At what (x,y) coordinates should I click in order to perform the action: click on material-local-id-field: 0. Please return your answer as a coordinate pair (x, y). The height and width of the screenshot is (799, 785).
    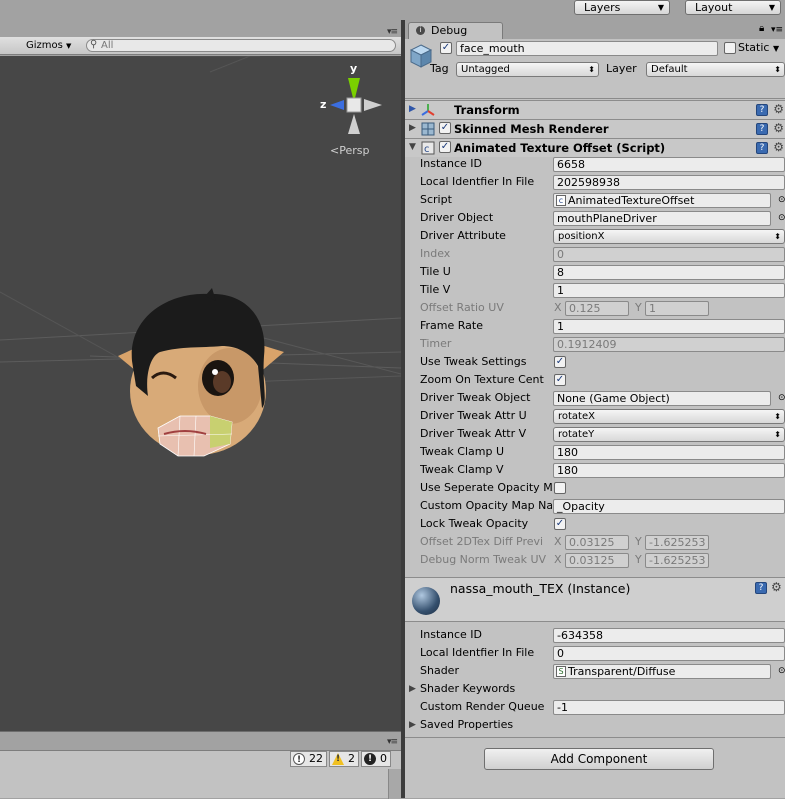
    Looking at the image, I should click on (669, 653).